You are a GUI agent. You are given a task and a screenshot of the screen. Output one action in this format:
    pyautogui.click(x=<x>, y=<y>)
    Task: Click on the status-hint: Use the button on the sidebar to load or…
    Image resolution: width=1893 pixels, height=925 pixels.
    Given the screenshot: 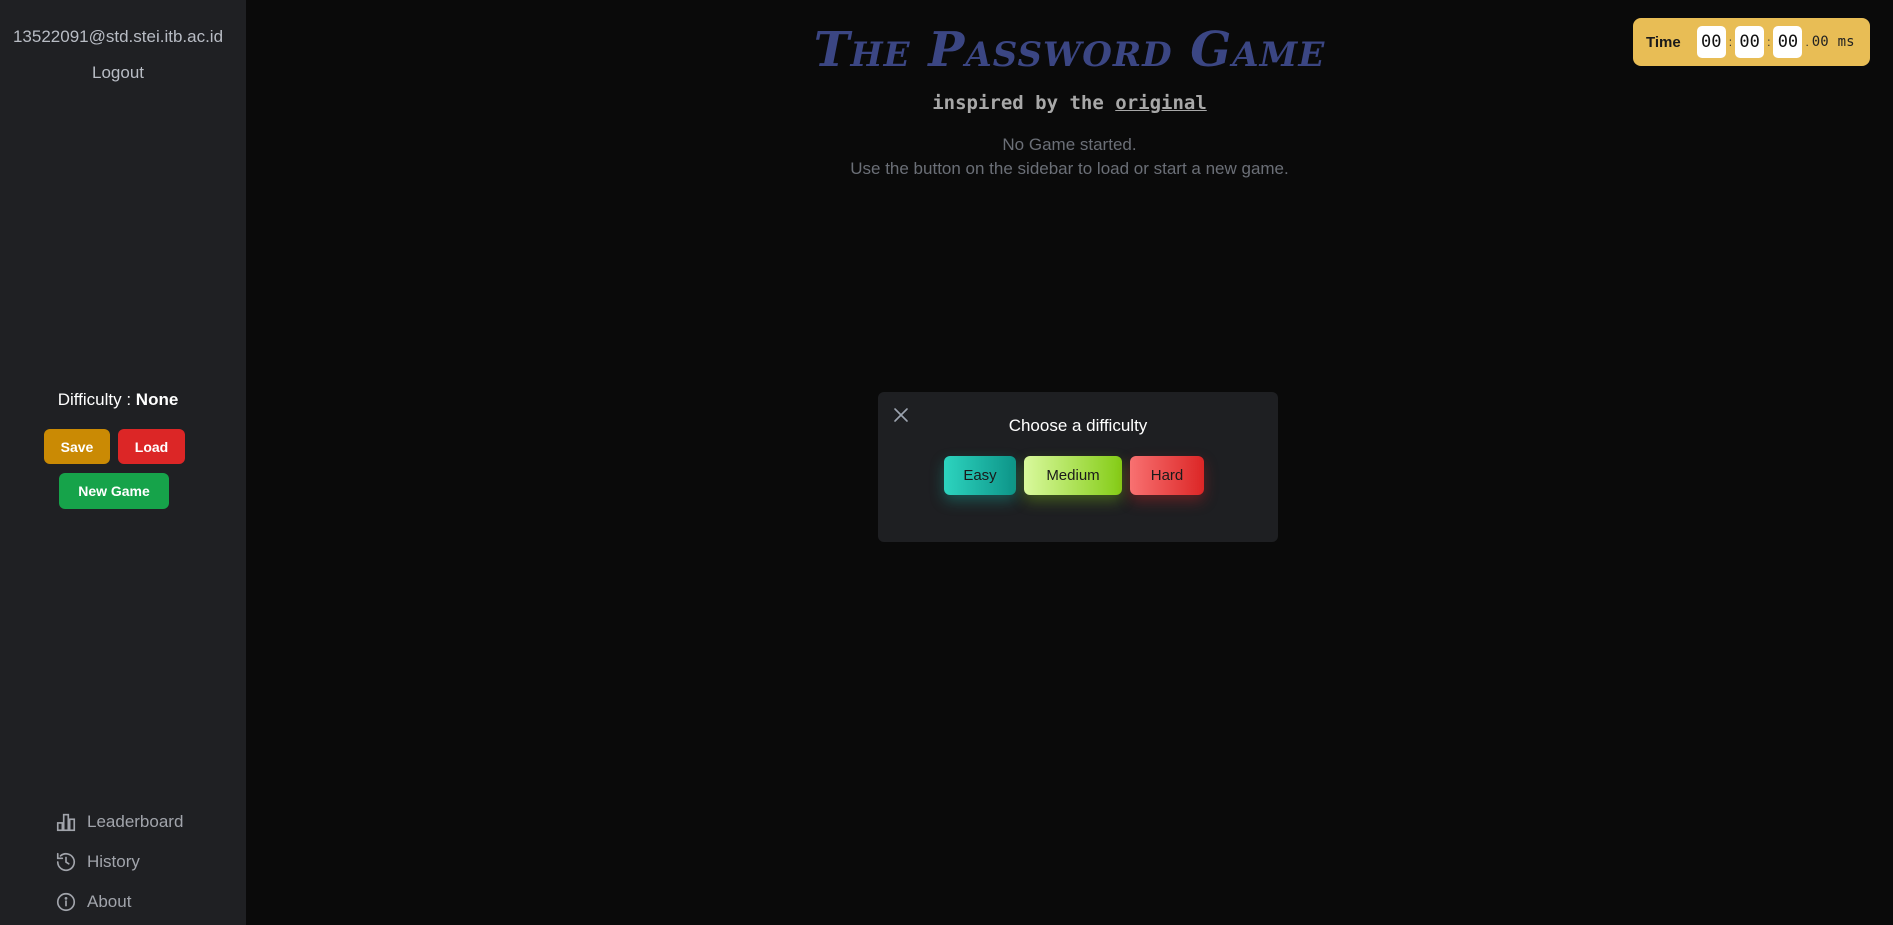 What is the action you would take?
    pyautogui.click(x=1069, y=168)
    